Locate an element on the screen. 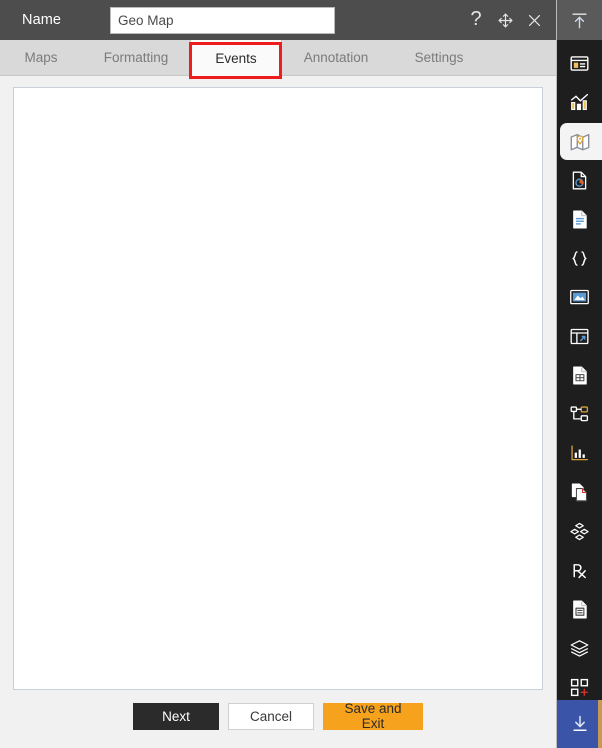 The width and height of the screenshot is (602, 748). rail-item-document-pie-chart is located at coordinates (579, 180).